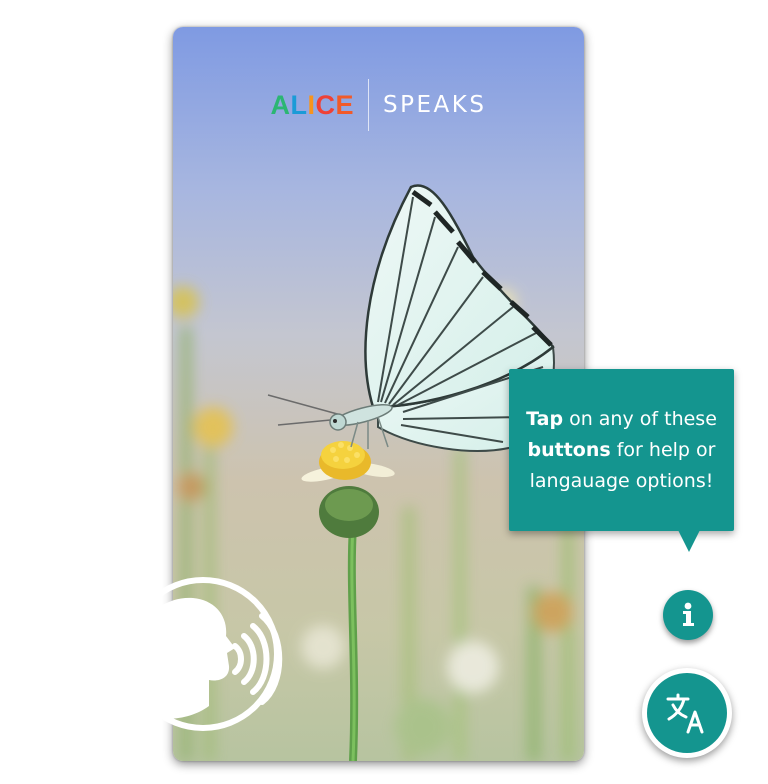 The width and height of the screenshot is (768, 784). I want to click on logo-alice: A L I C E, so click(313, 105).